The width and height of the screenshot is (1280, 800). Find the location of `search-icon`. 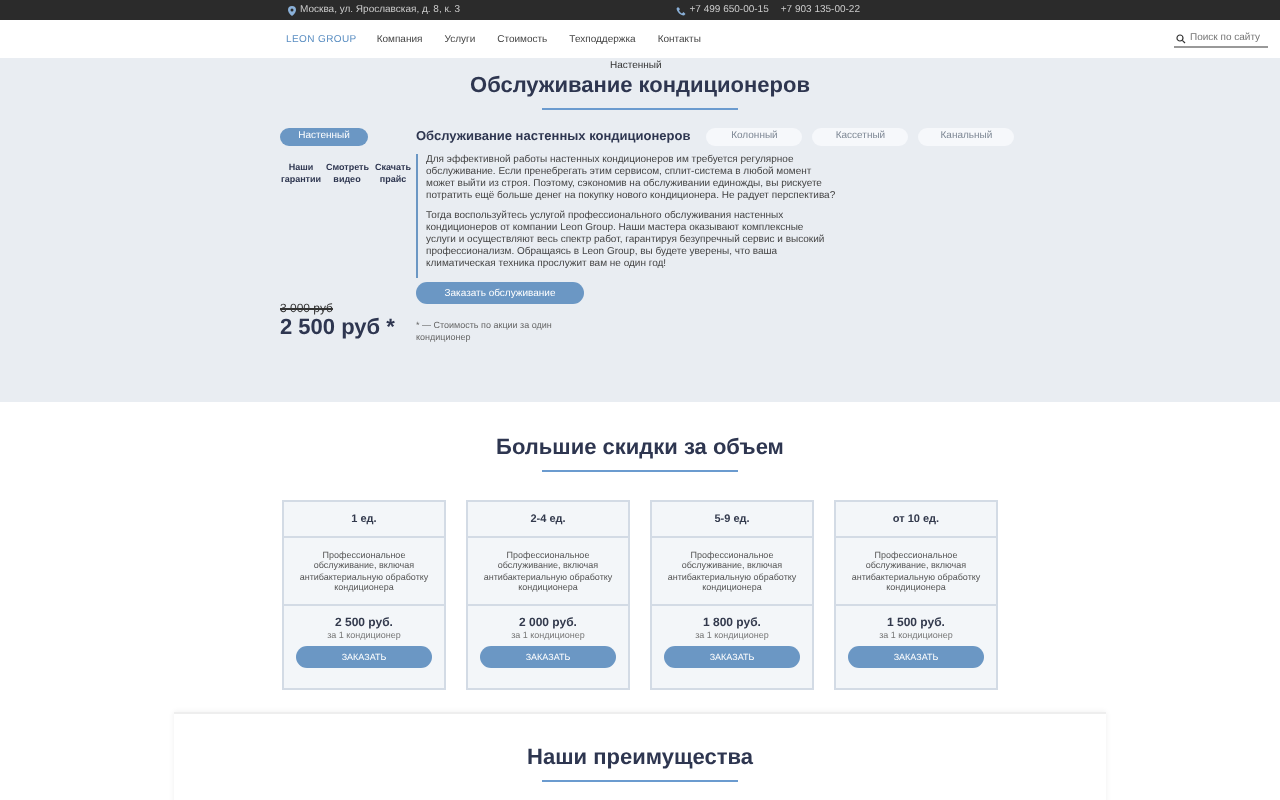

search-icon is located at coordinates (1181, 38).